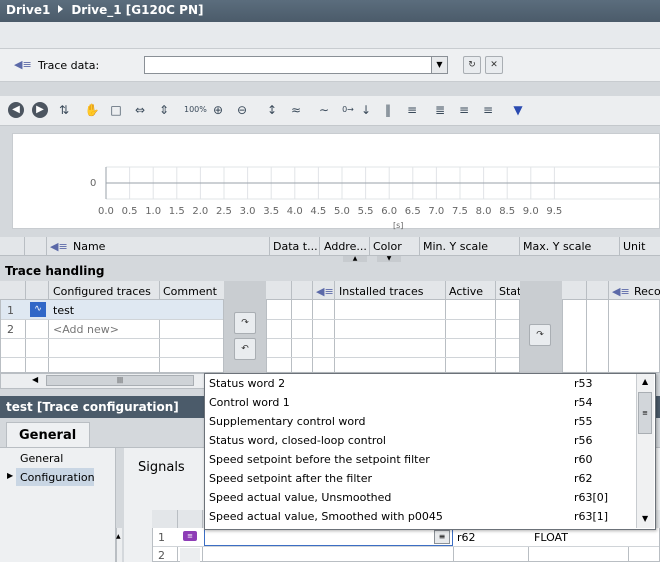 The width and height of the screenshot is (660, 562). What do you see at coordinates (61, 9) in the screenshot?
I see `breadcrumb-separator-icon` at bounding box center [61, 9].